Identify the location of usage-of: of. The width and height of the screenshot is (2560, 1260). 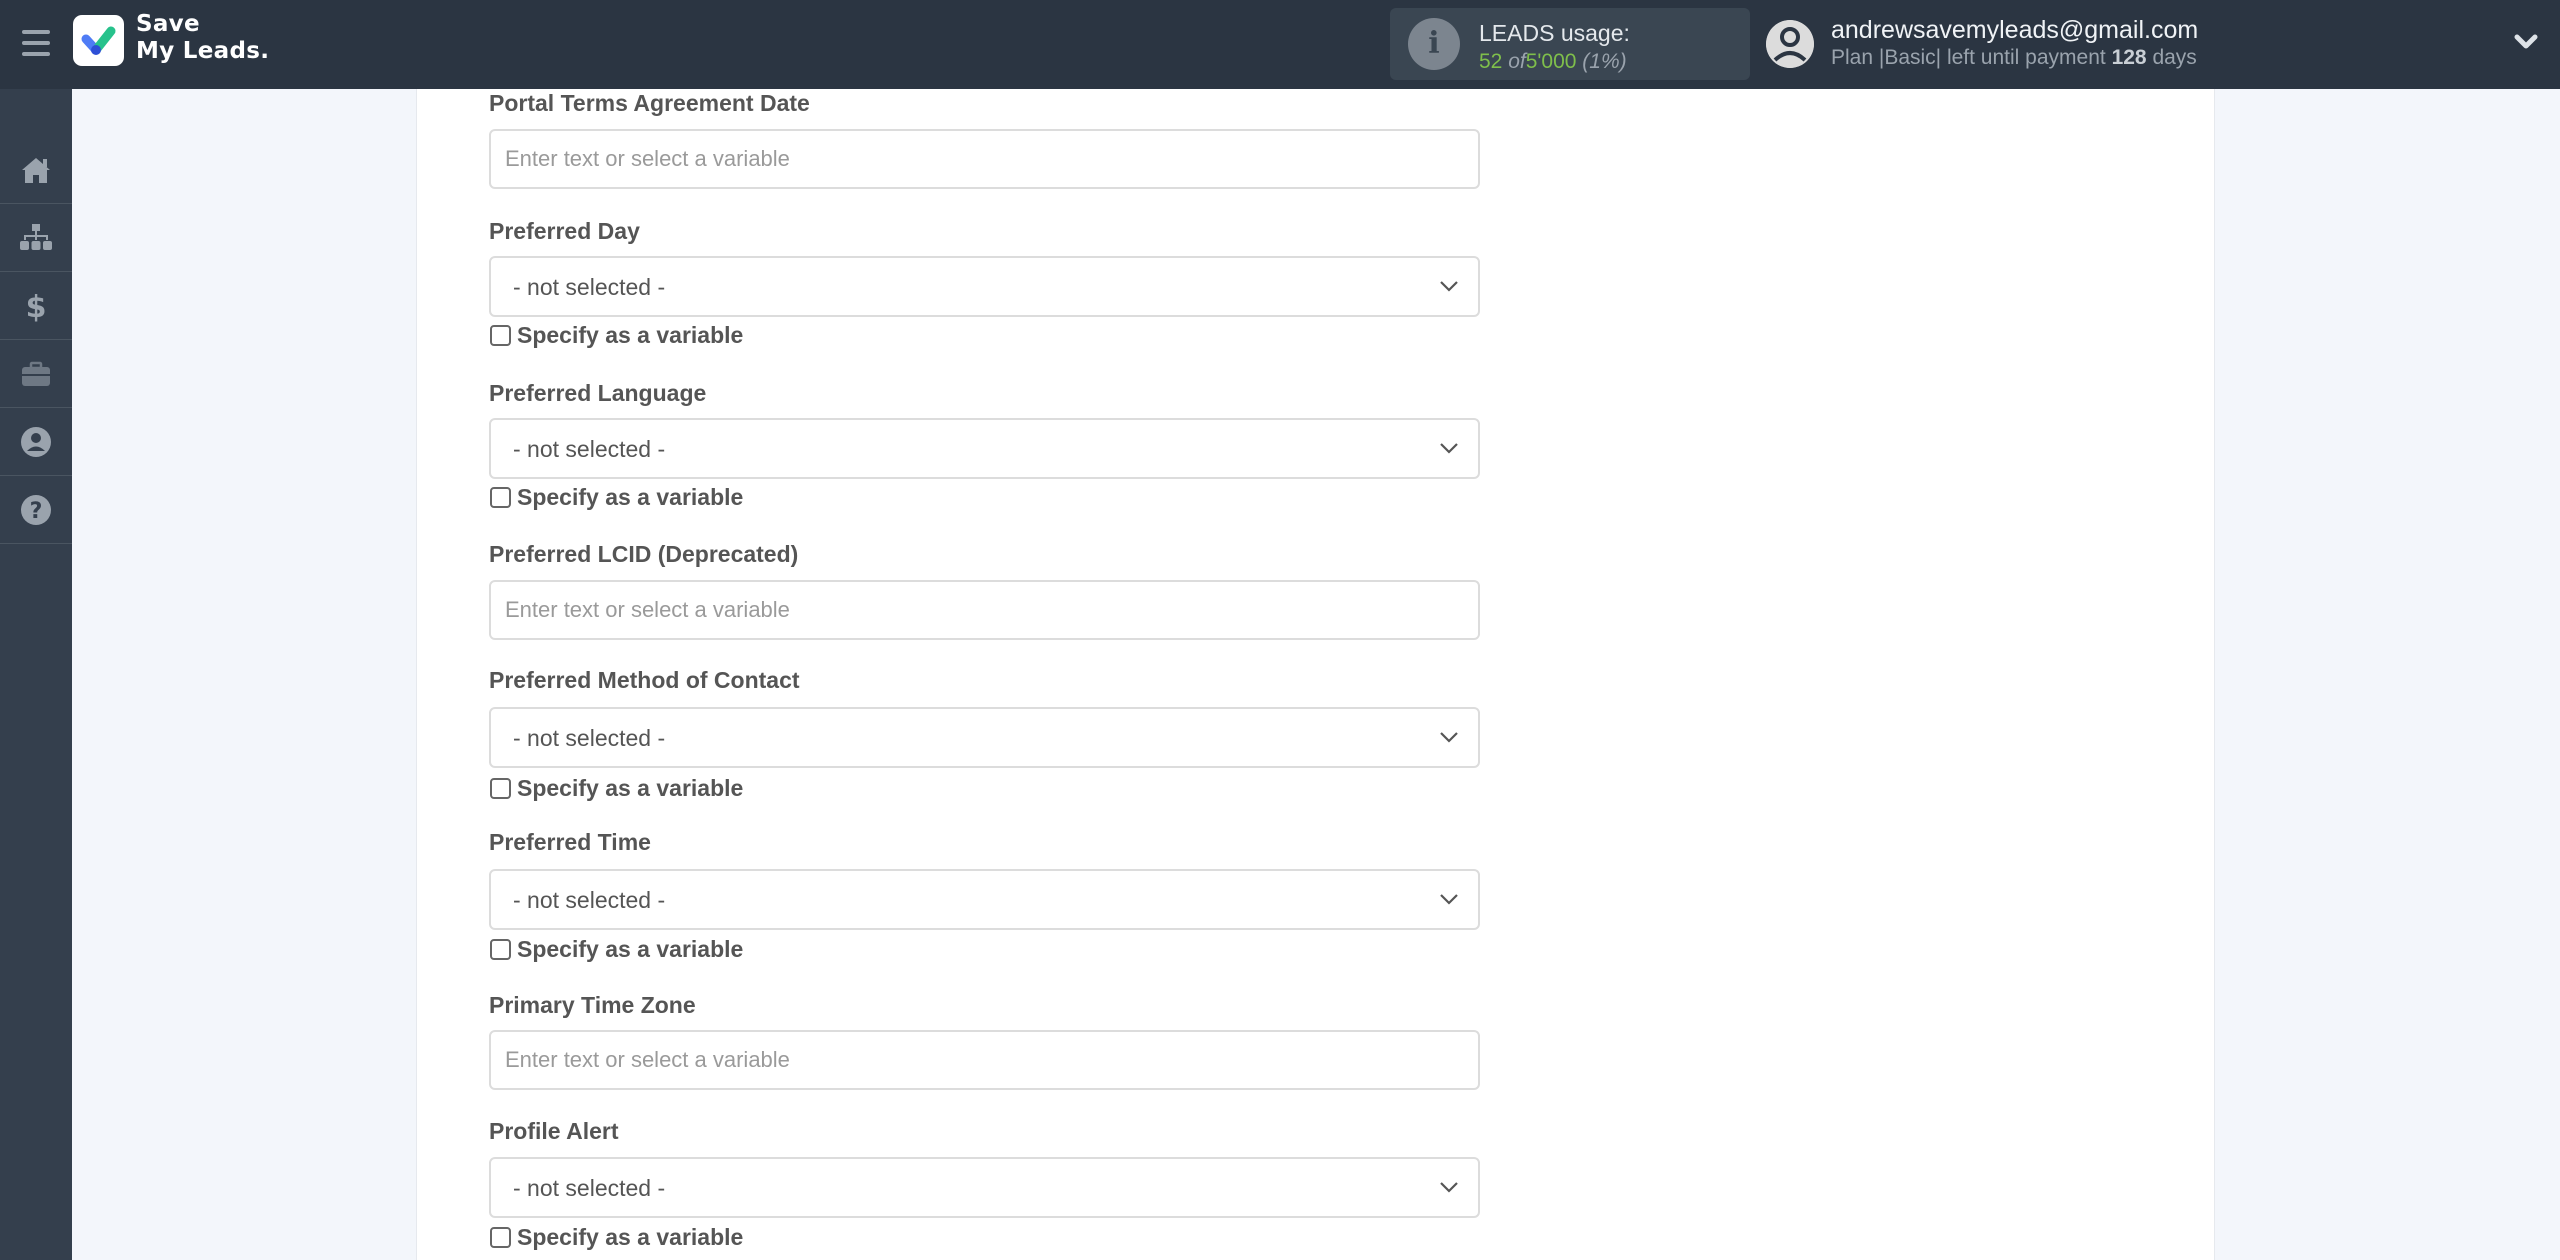
(1517, 61).